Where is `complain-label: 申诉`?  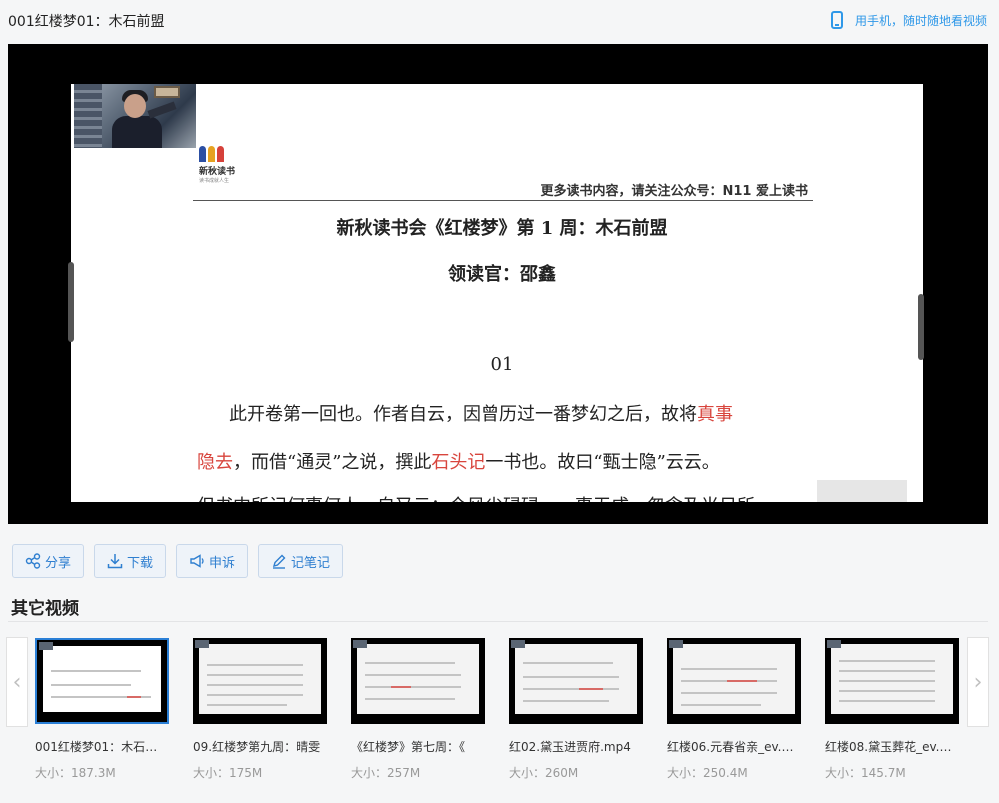 complain-label: 申诉 is located at coordinates (222, 563).